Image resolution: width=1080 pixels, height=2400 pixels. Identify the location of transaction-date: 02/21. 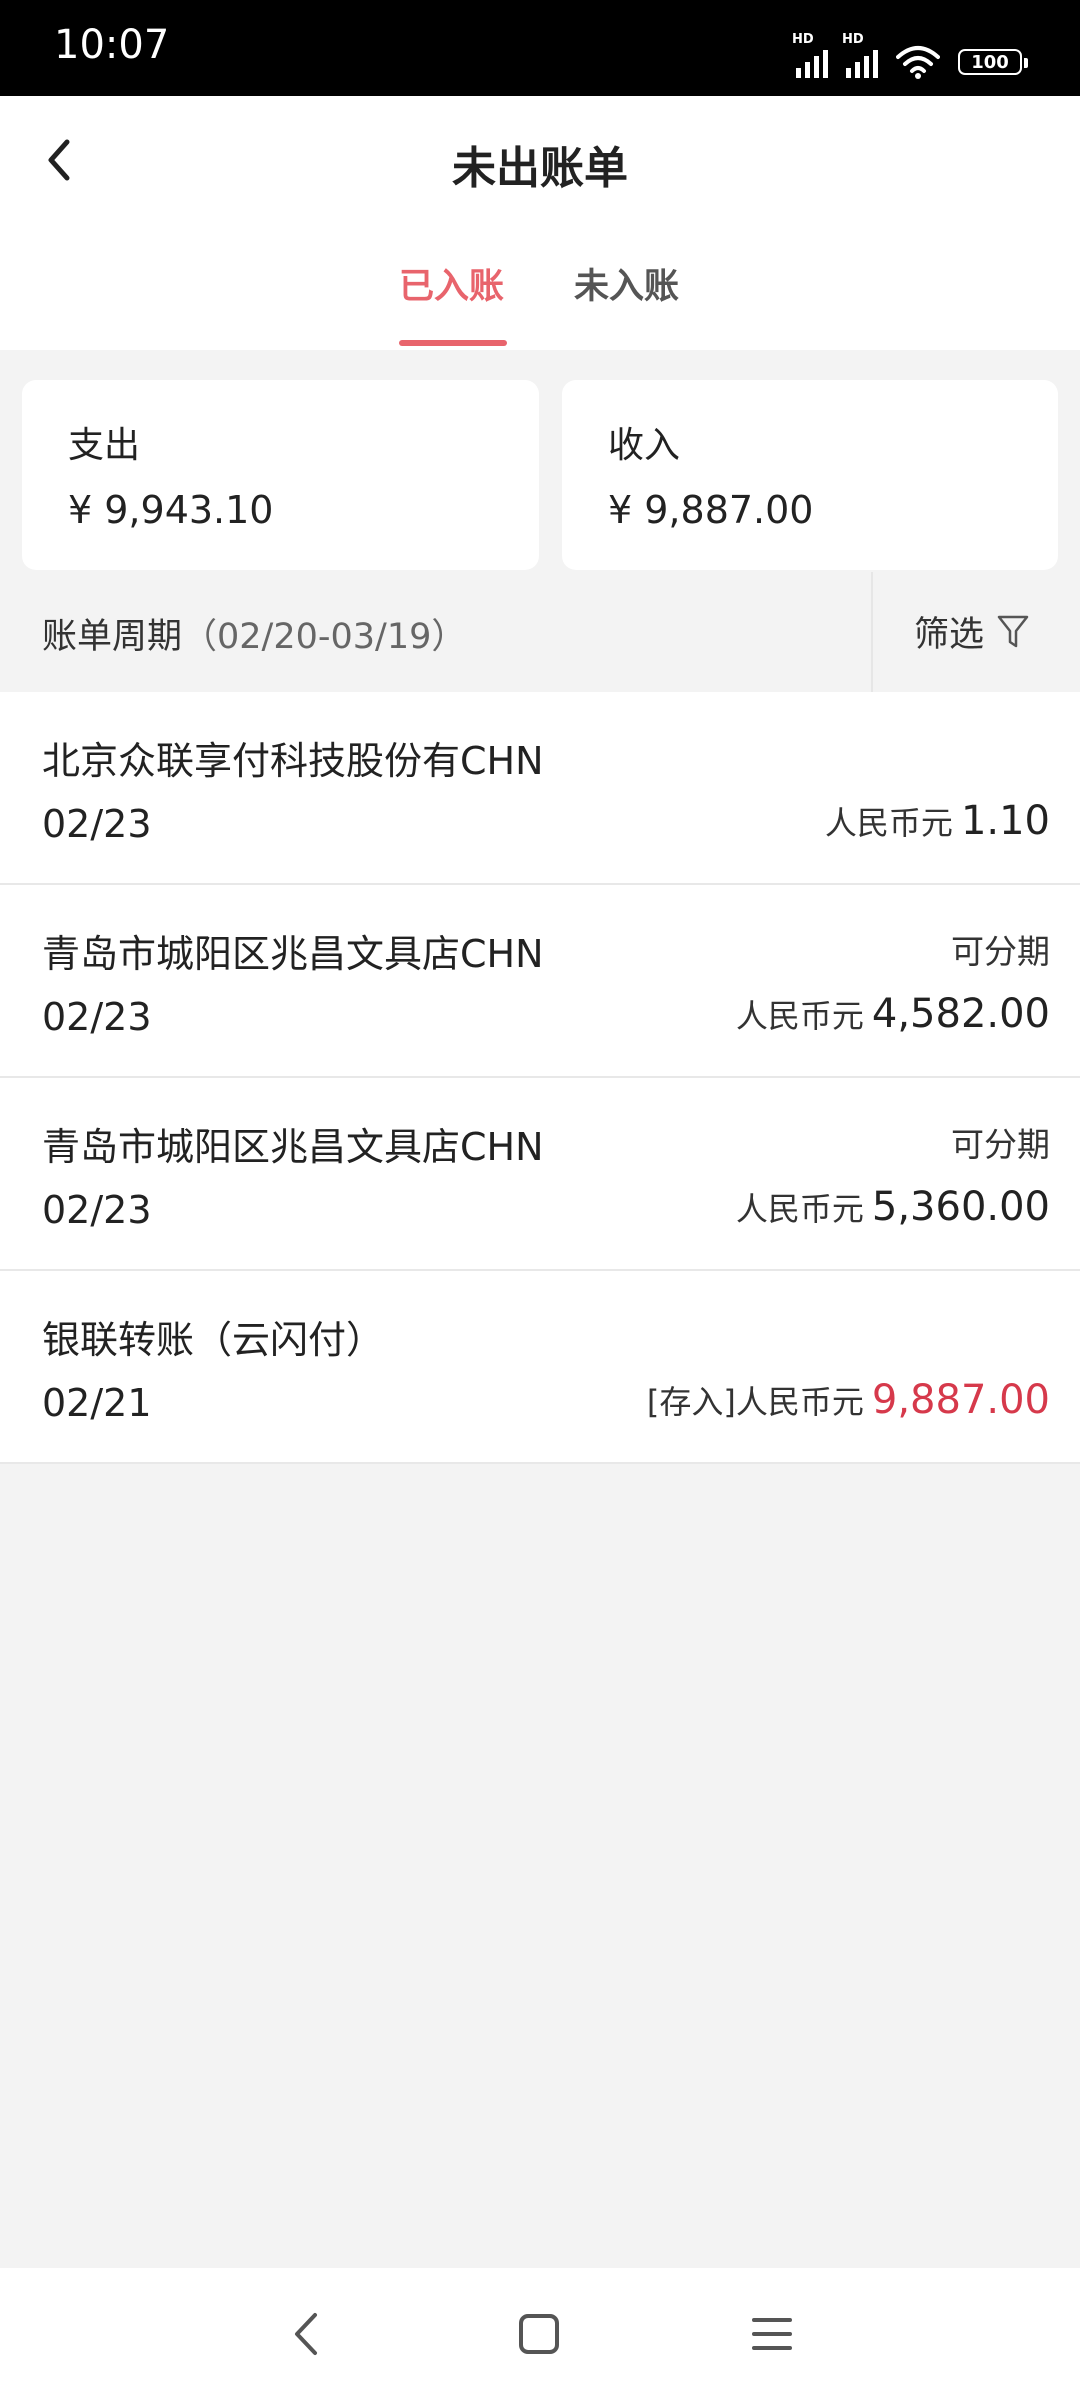
(97, 1403).